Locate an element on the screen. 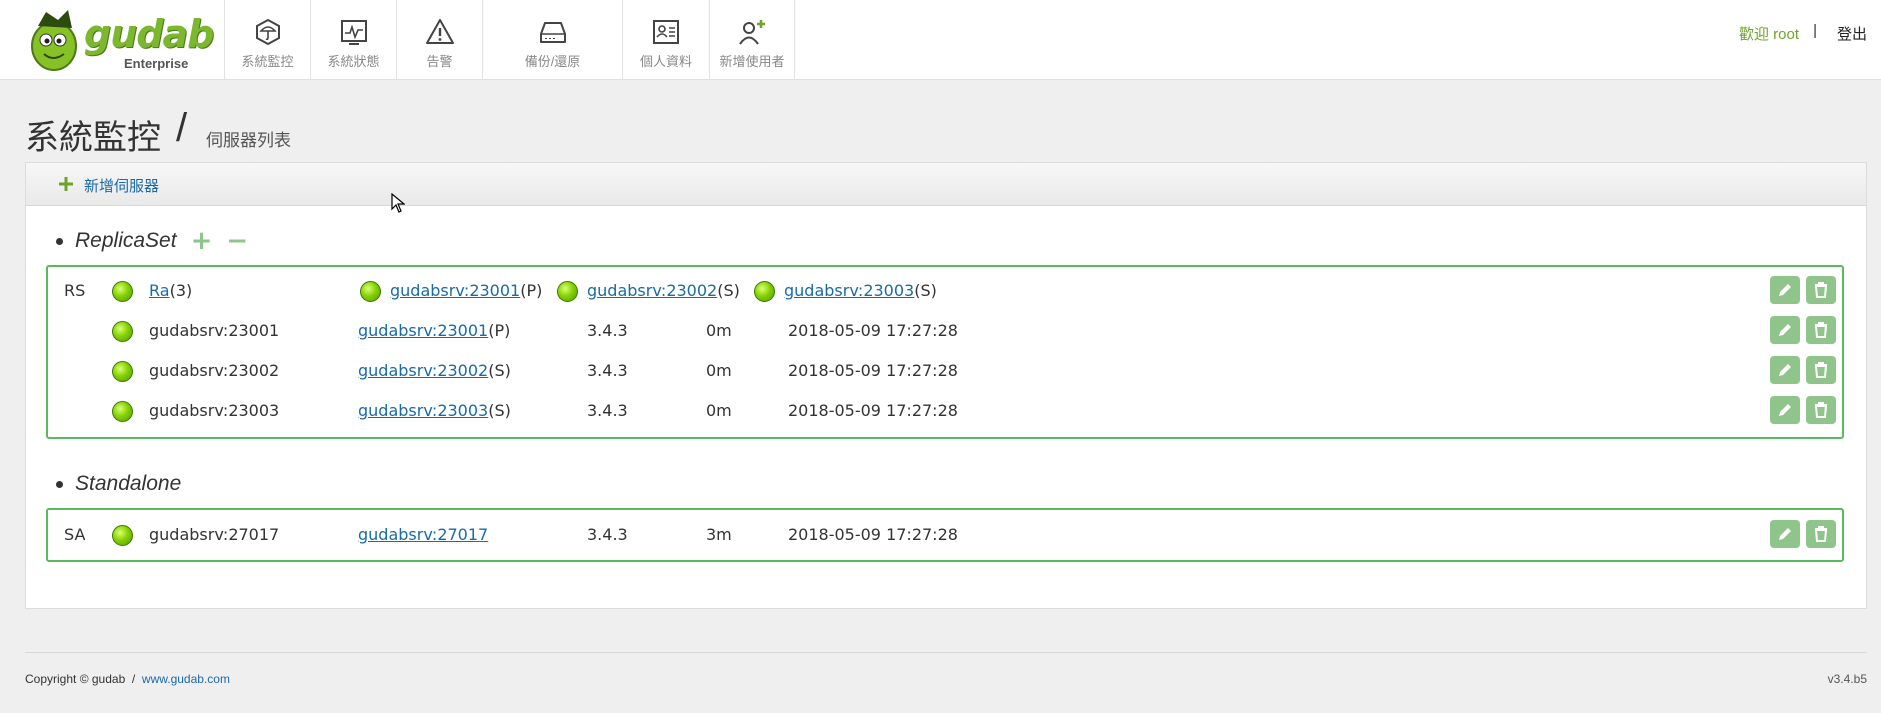 The image size is (1881, 713). server-host-link: gudabsrv:27017 is located at coordinates (423, 534).